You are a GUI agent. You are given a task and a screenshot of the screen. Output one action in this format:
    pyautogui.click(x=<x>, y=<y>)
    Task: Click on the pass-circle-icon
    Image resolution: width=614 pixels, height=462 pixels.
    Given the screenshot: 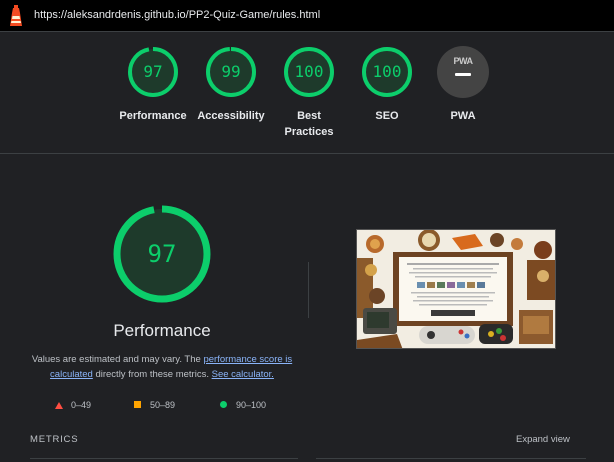 What is the action you would take?
    pyautogui.click(x=223, y=404)
    